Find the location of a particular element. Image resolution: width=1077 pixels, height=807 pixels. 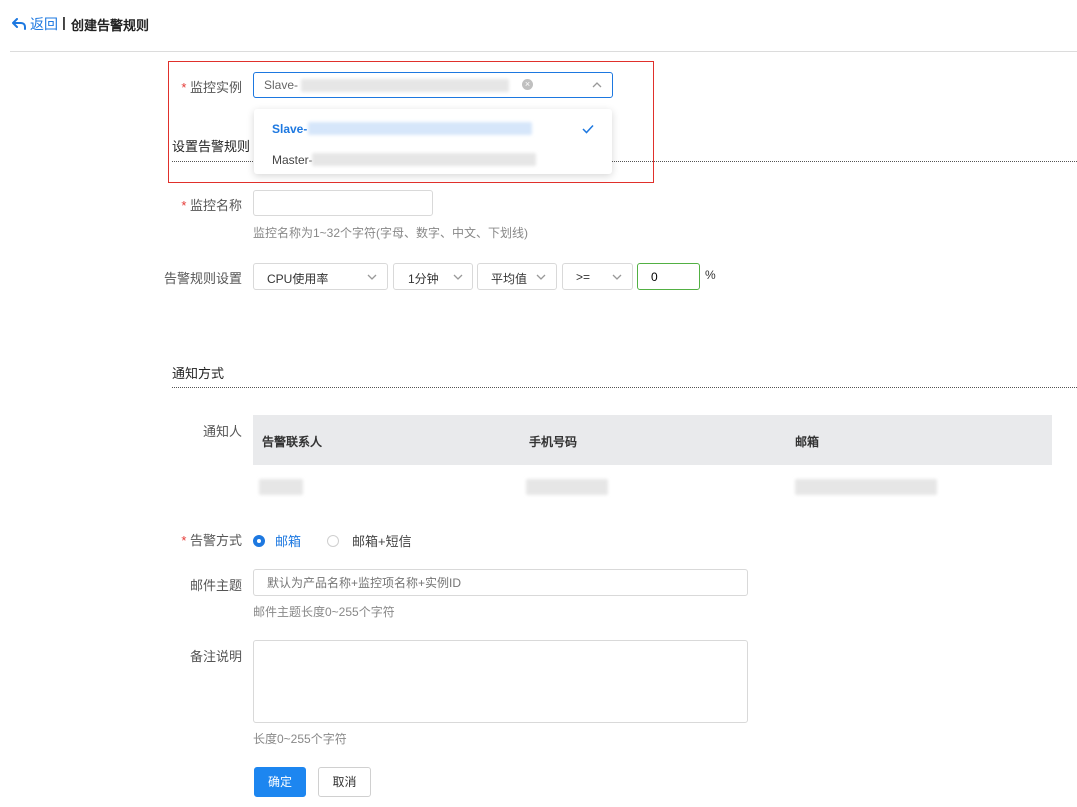

rule-settings-label: 告警规则设置 is located at coordinates (202, 278).